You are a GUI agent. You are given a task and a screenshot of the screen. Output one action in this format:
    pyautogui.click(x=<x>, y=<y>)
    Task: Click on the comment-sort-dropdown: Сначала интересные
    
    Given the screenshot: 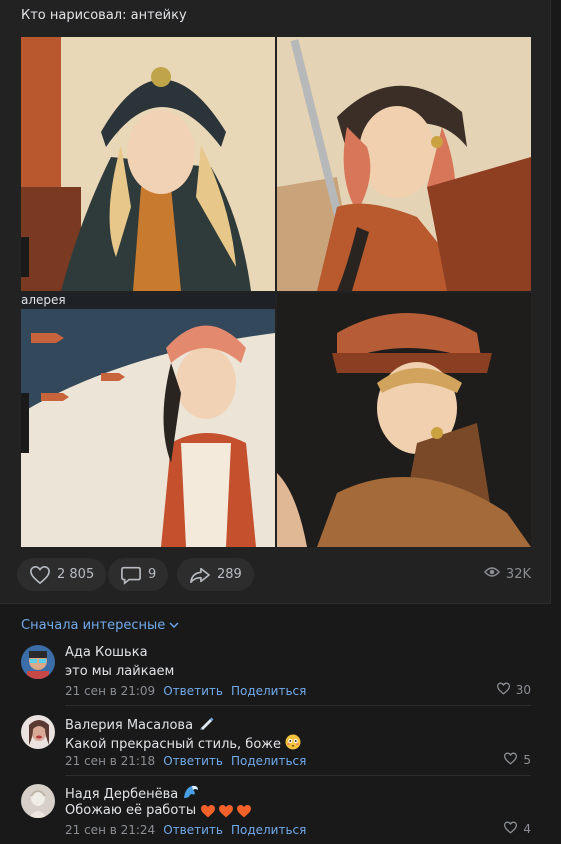 What is the action you would take?
    pyautogui.click(x=100, y=625)
    